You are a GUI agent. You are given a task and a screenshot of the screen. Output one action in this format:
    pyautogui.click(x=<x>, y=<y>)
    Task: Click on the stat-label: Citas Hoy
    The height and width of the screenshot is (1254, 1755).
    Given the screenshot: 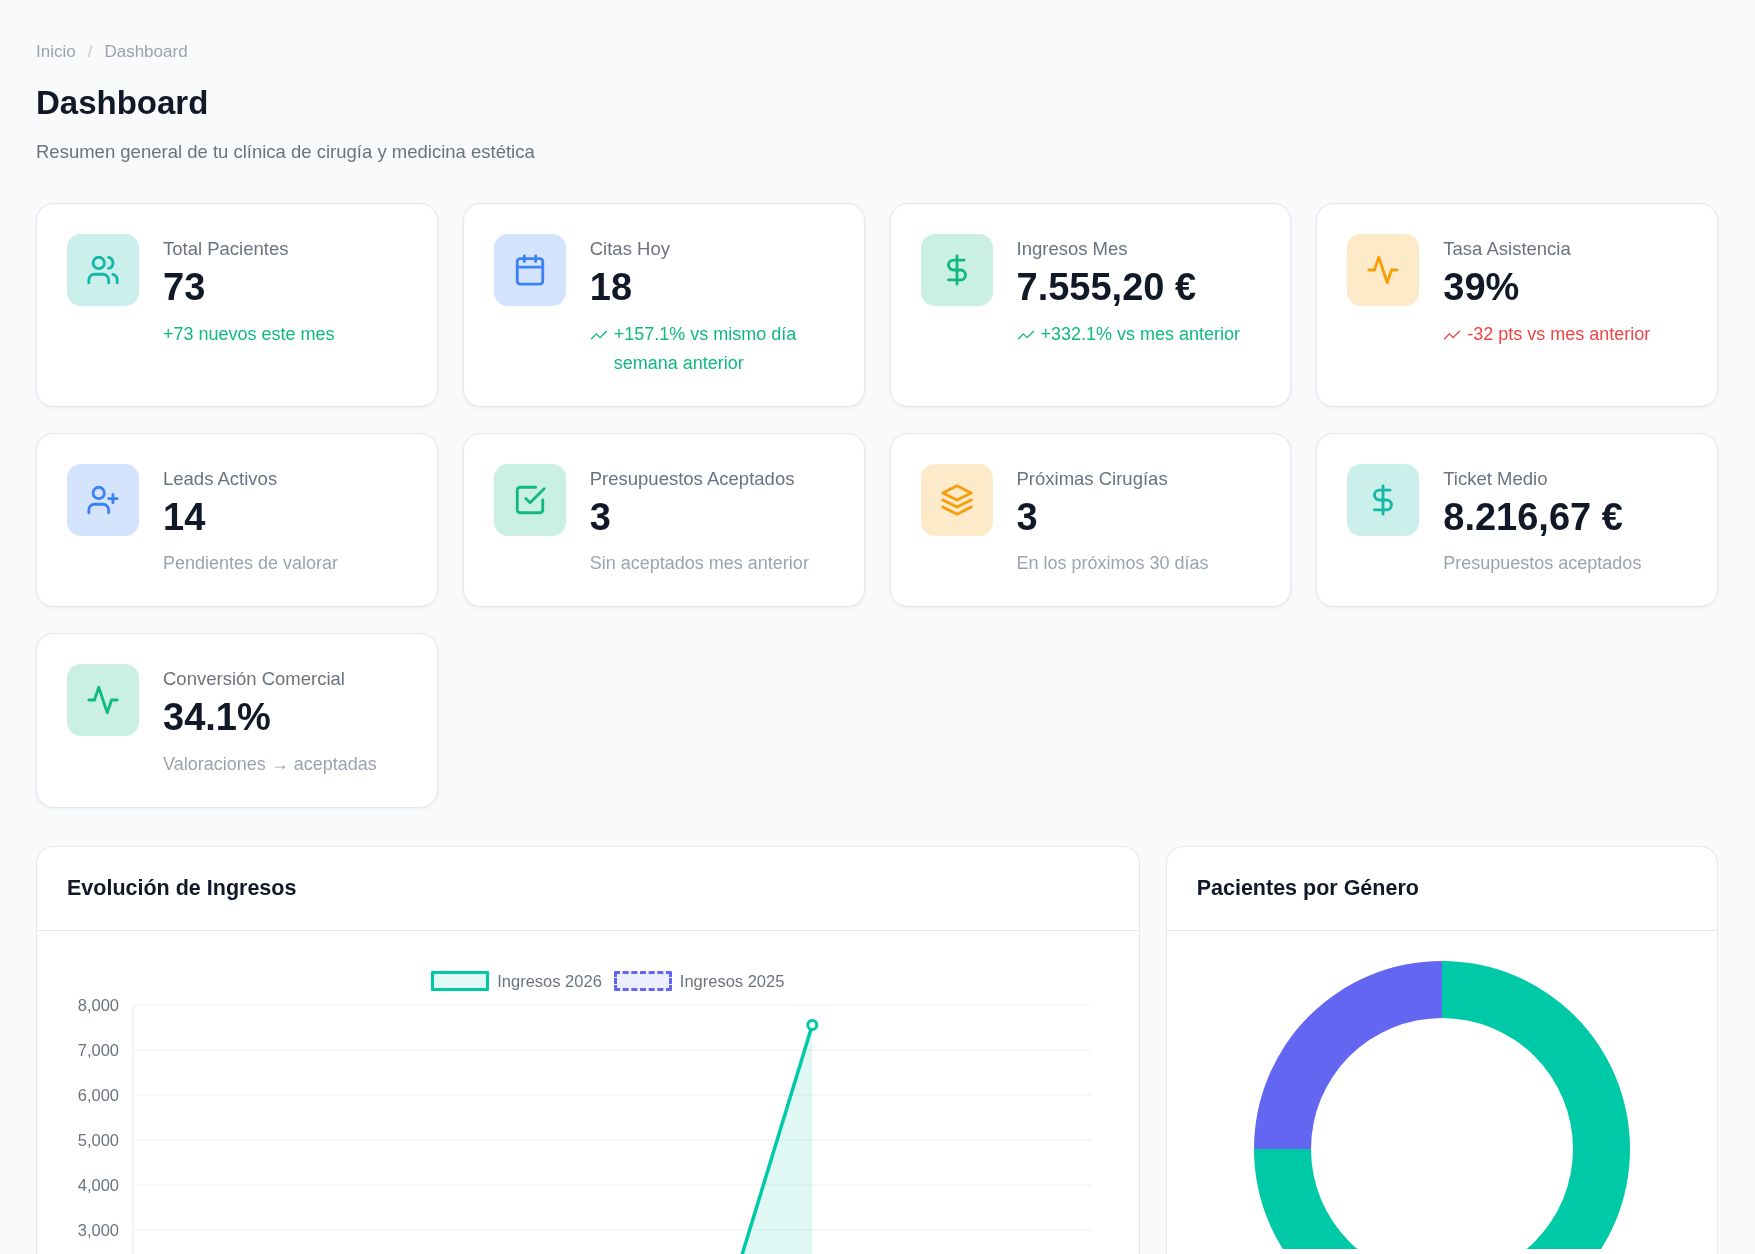 What is the action you would take?
    pyautogui.click(x=630, y=249)
    